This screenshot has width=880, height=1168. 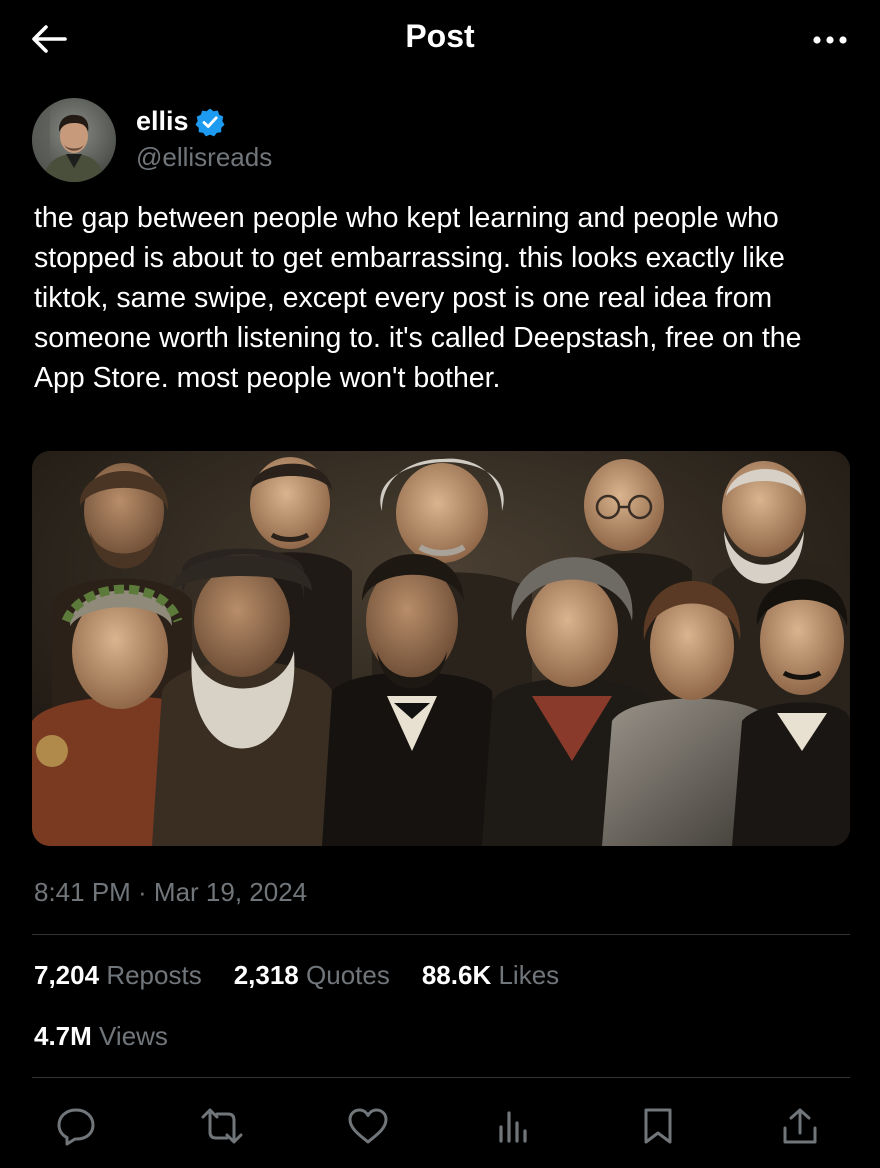 I want to click on action-bar, so click(x=440, y=1128).